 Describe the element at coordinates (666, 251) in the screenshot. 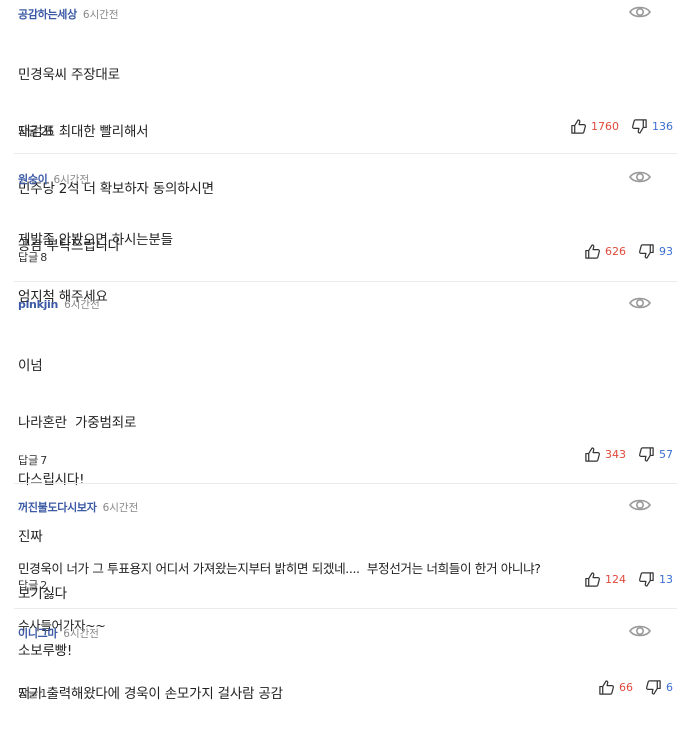

I see `dislike-count: 93` at that location.